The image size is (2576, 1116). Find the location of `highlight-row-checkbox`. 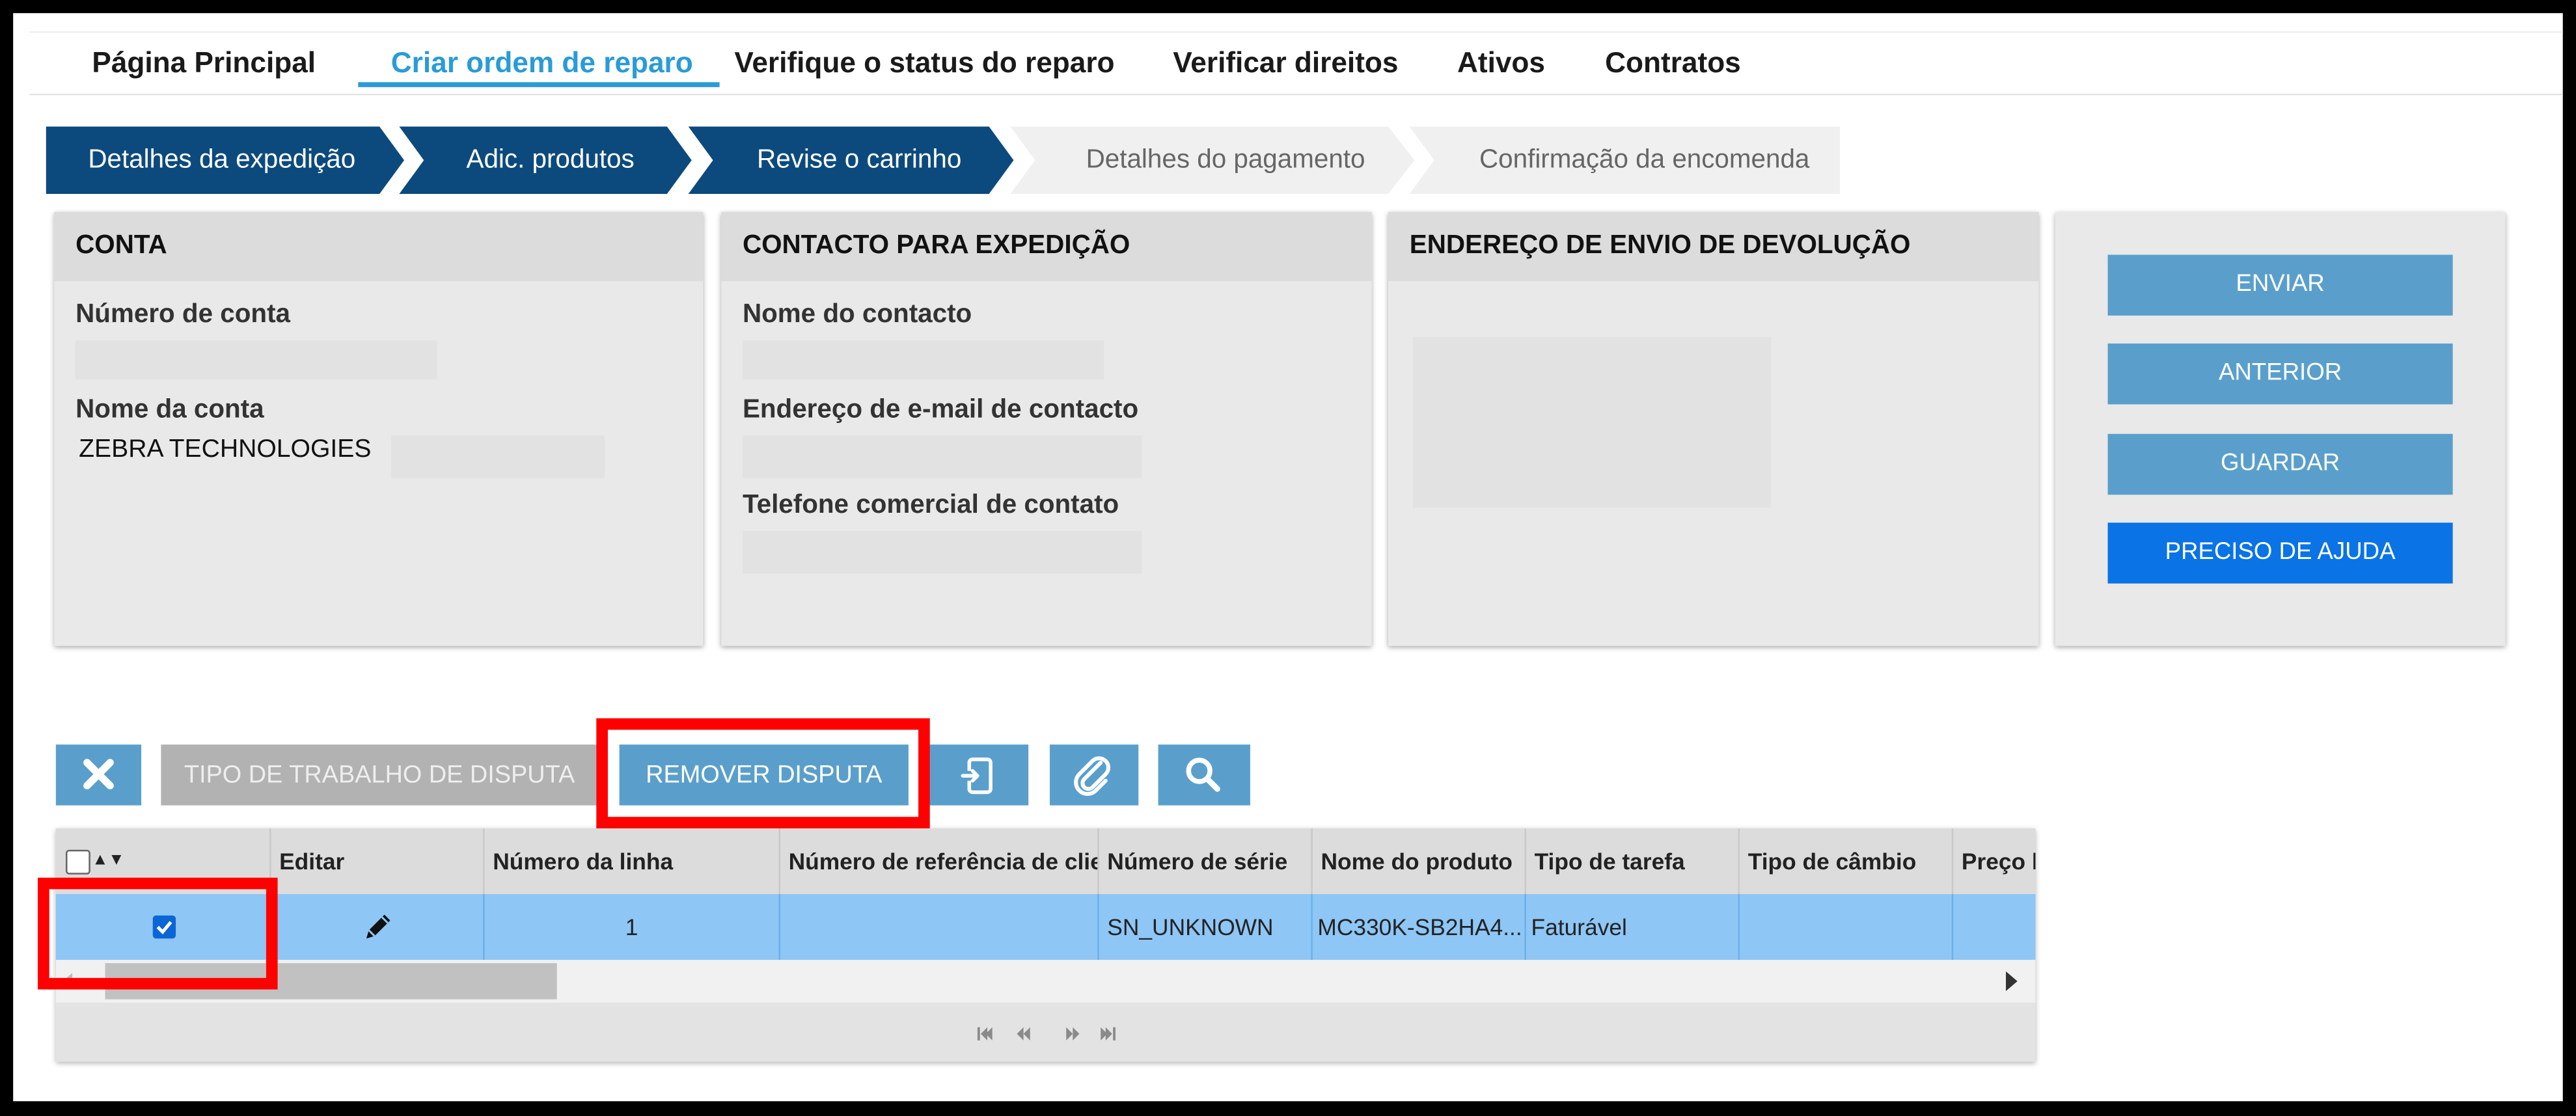

highlight-row-checkbox is located at coordinates (158, 934).